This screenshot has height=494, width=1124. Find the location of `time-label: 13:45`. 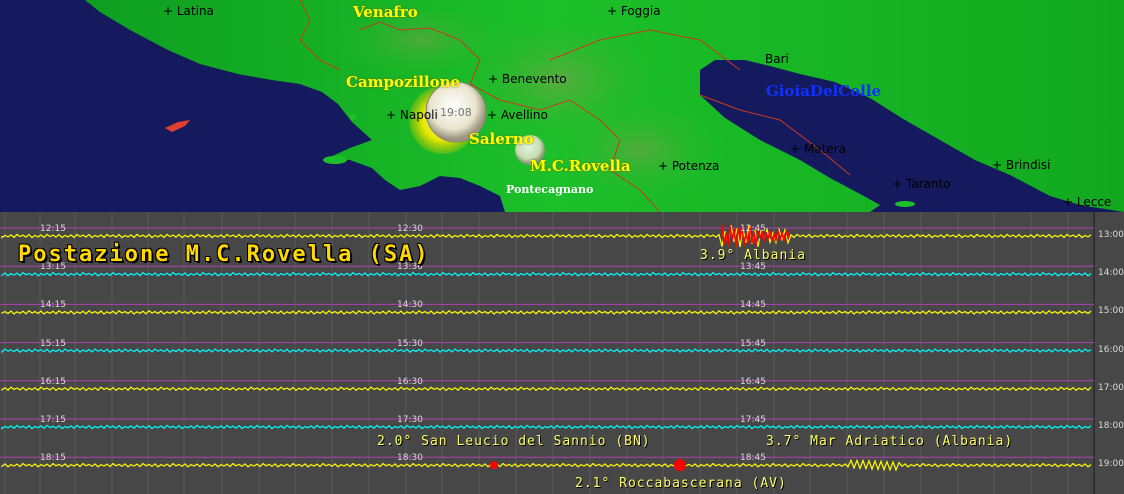

time-label: 13:45 is located at coordinates (753, 267).